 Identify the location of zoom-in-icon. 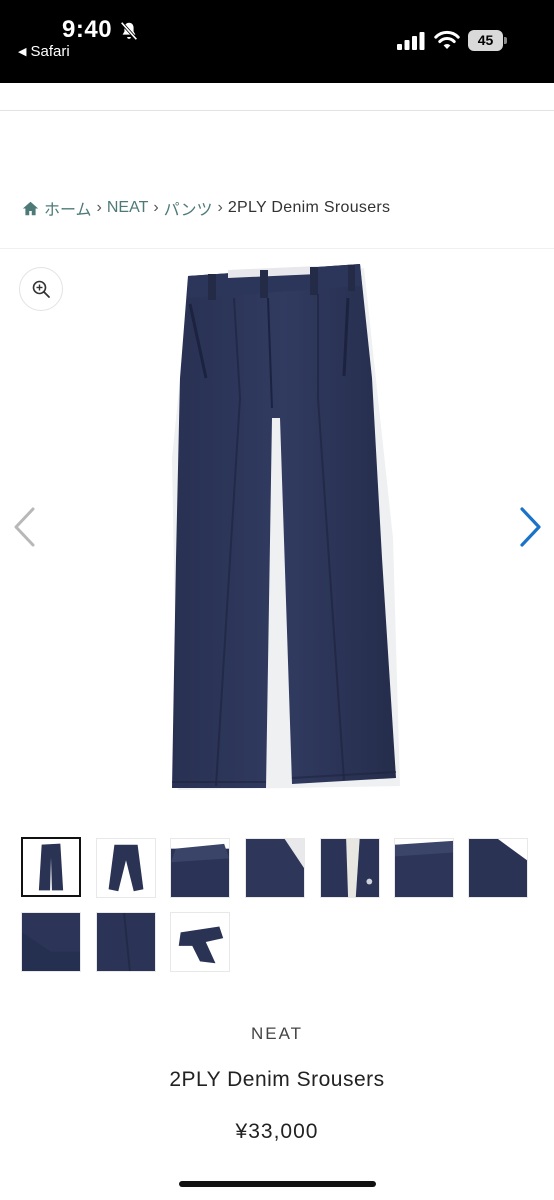
(41, 289).